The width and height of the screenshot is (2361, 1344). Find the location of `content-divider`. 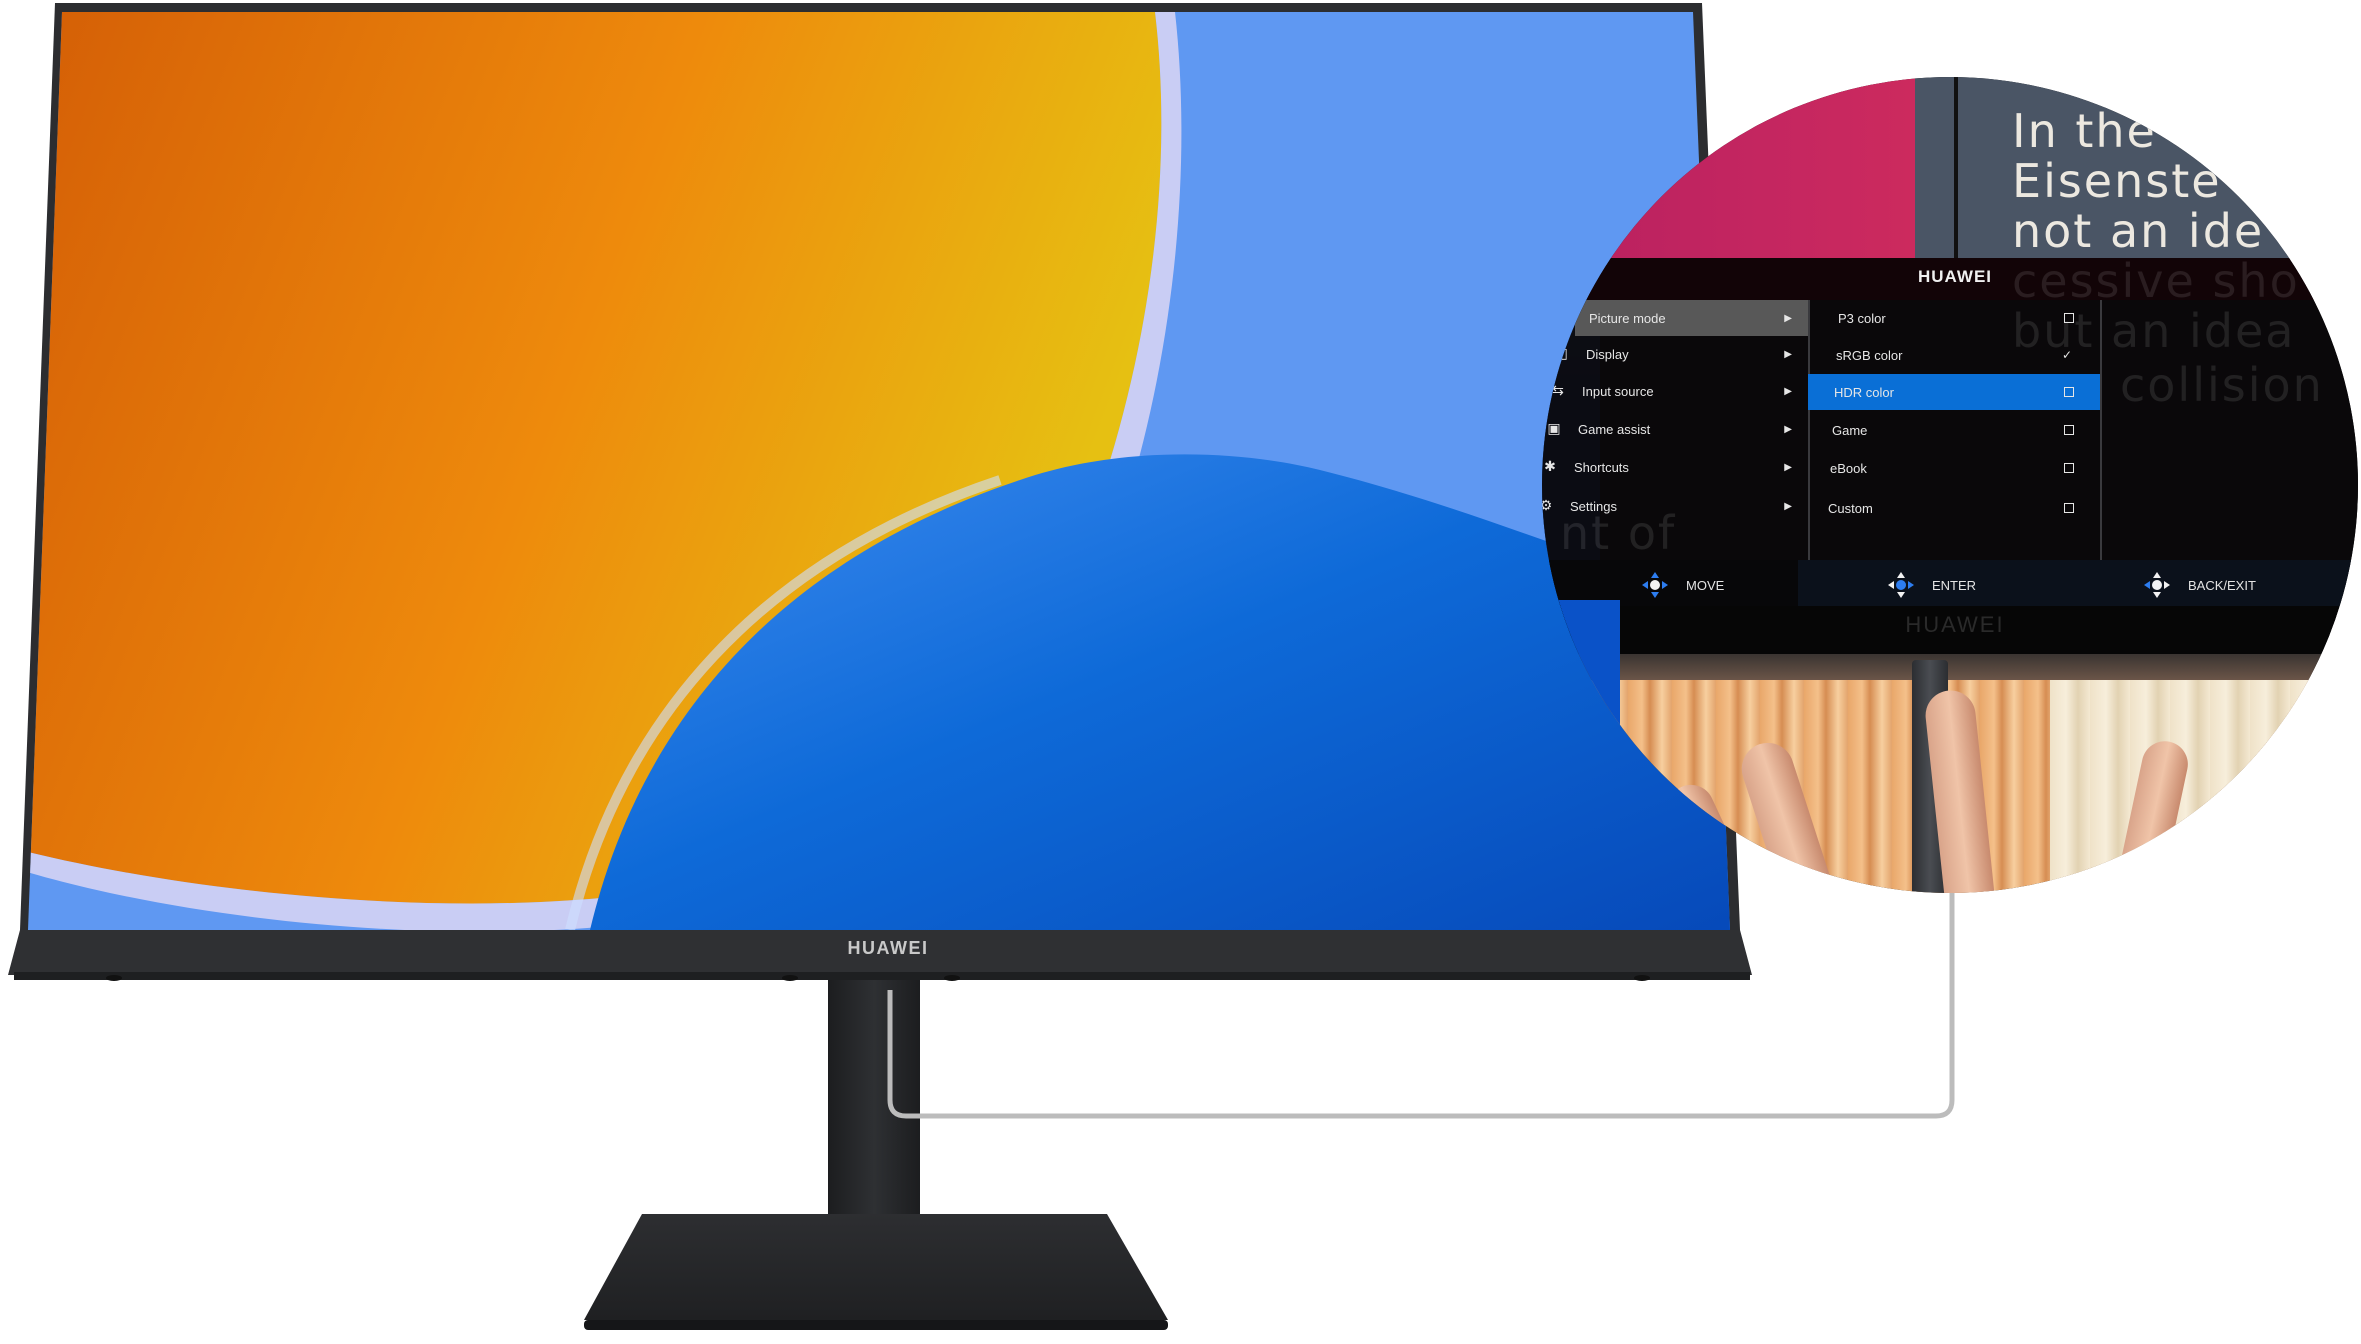

content-divider is located at coordinates (1956, 168).